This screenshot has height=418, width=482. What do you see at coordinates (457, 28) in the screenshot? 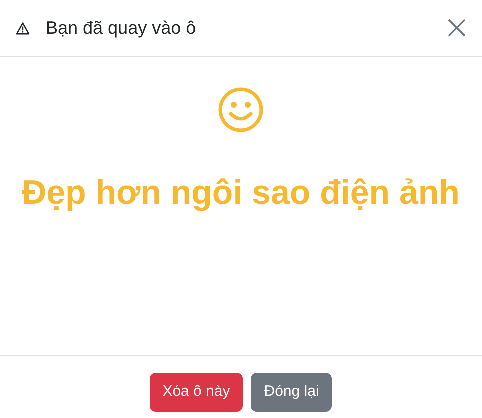
I see `close-button` at bounding box center [457, 28].